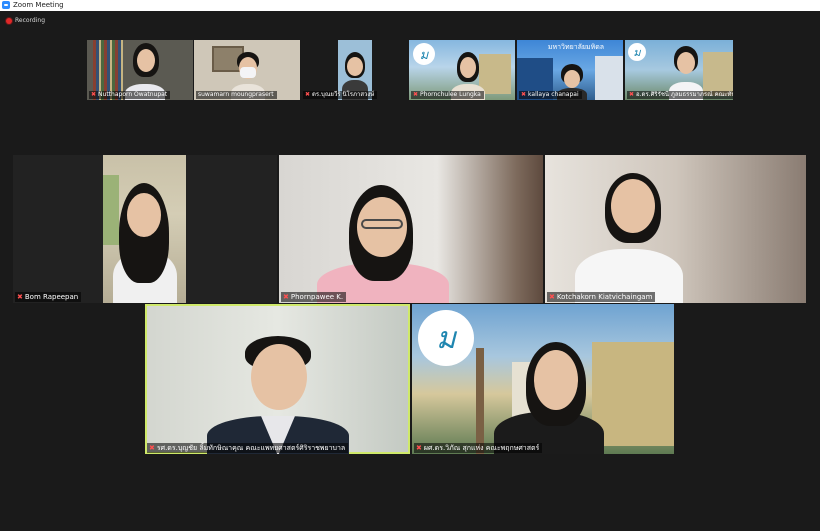 The image size is (820, 531). Describe the element at coordinates (410, 5) in the screenshot. I see `window-titlebar: Zoom Meeting` at that location.